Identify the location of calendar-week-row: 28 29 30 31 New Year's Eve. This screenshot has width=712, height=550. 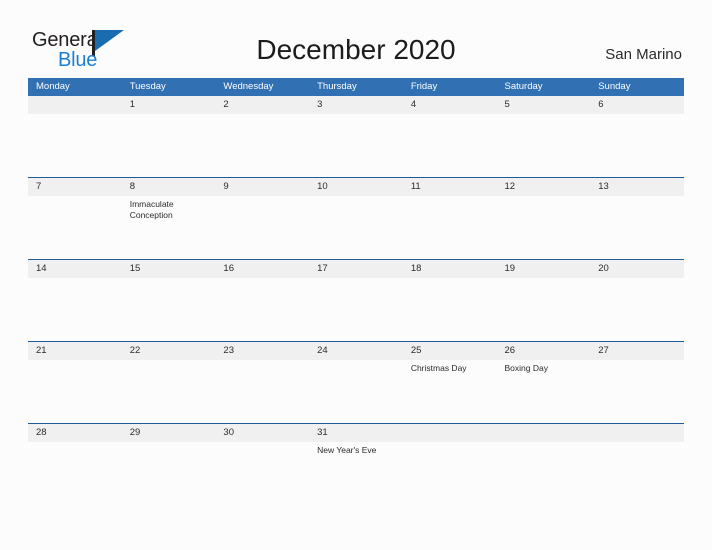
(356, 464).